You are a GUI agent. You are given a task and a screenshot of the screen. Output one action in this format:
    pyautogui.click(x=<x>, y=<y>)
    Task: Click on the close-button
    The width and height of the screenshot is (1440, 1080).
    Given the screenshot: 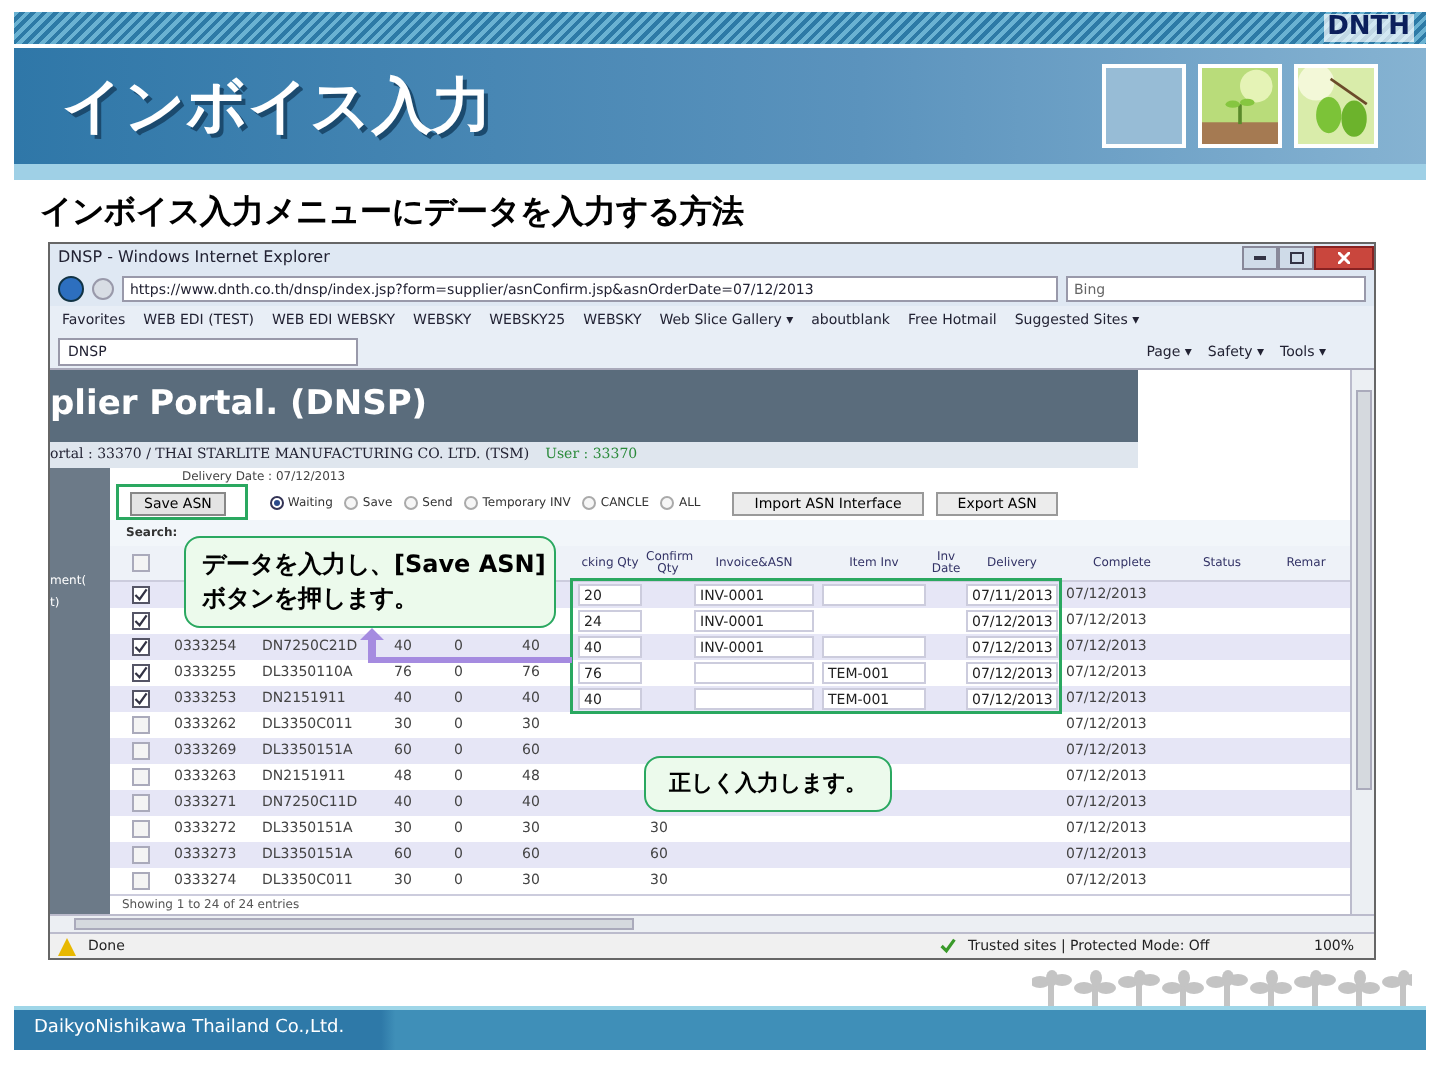 What is the action you would take?
    pyautogui.click(x=1344, y=258)
    